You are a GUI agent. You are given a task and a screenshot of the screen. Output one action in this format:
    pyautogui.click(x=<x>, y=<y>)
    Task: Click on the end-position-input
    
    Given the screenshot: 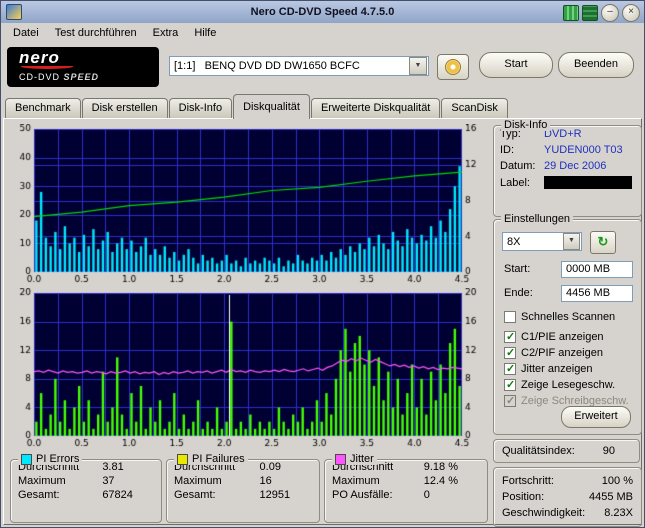 What is the action you would take?
    pyautogui.click(x=597, y=293)
    